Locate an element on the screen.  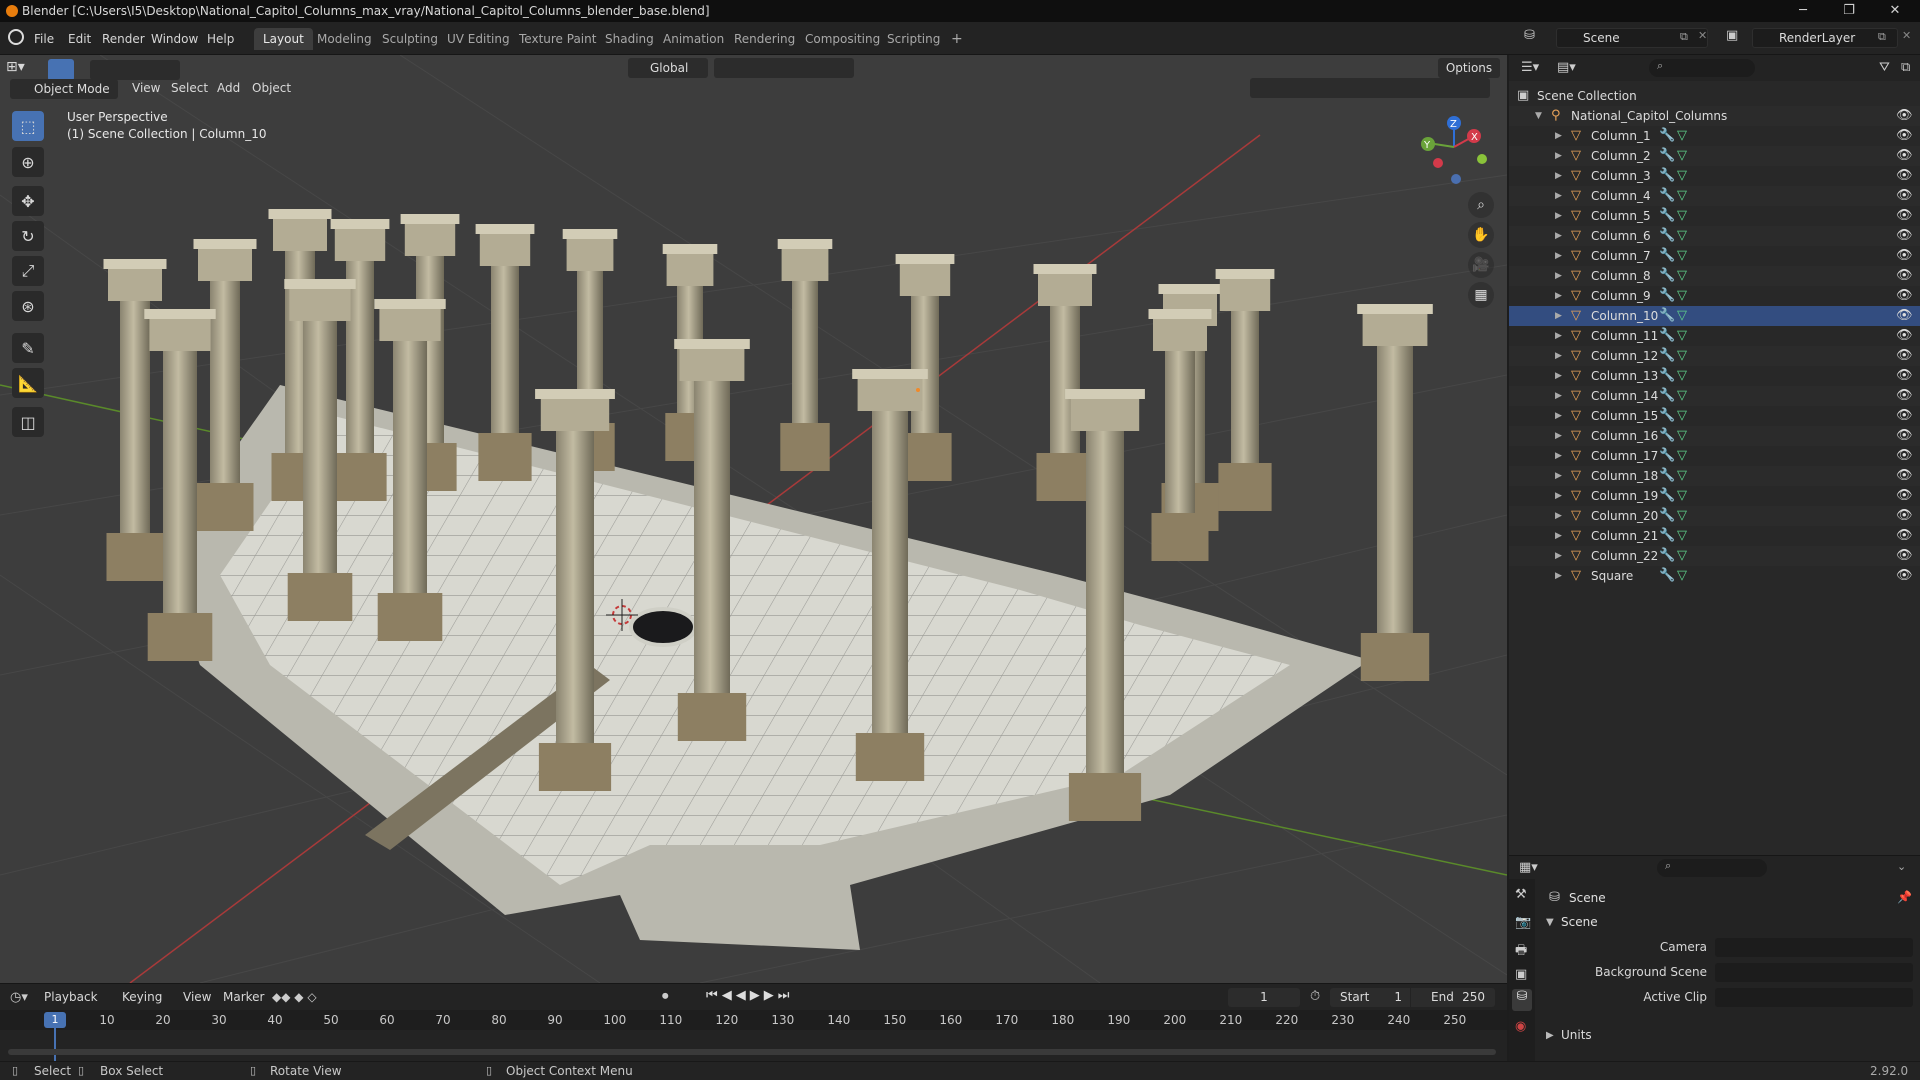
viewport-menu-view: View is located at coordinates (146, 88).